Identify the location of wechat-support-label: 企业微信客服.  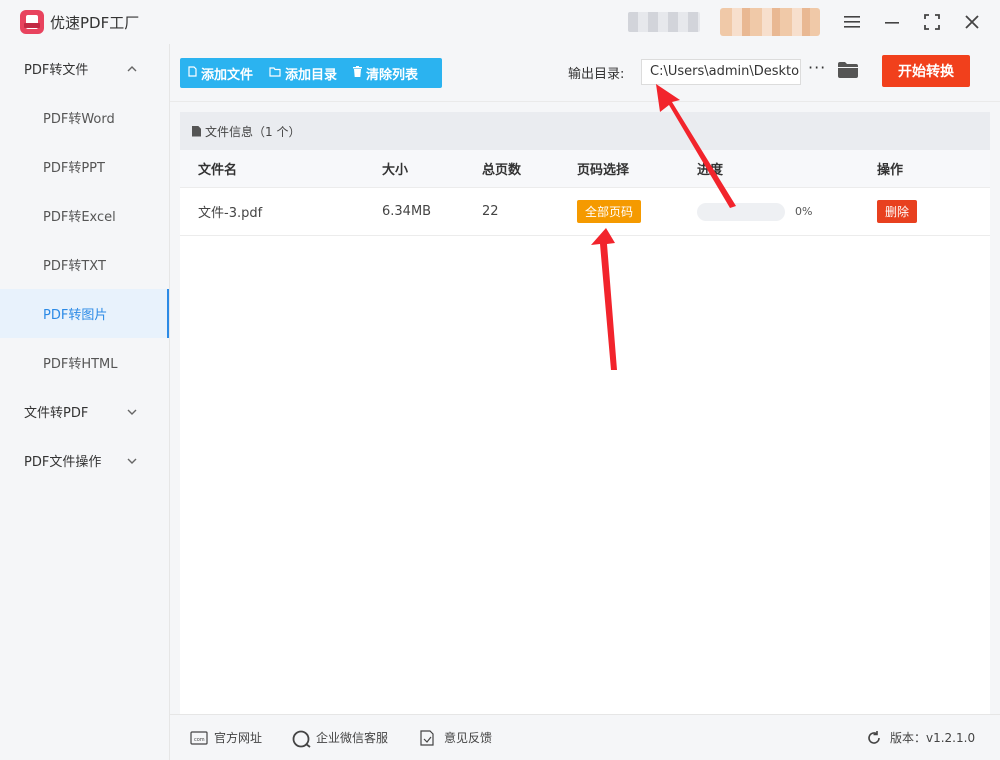
(352, 738).